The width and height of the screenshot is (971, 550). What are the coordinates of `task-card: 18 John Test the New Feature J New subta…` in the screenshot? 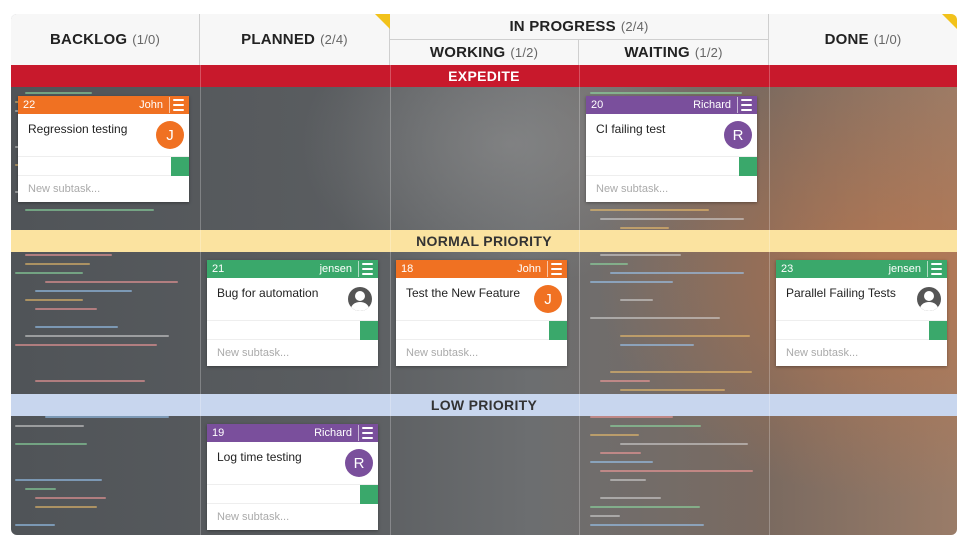 It's located at (481, 313).